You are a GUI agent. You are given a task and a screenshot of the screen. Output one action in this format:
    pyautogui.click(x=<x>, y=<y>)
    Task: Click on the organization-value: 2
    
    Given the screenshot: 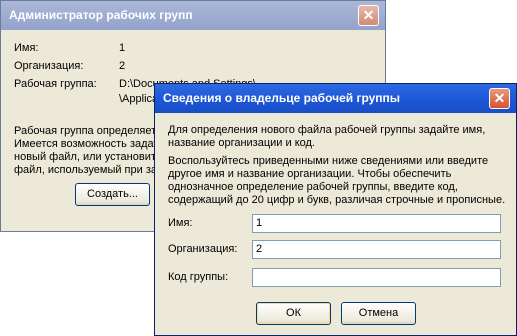 What is the action you would take?
    pyautogui.click(x=122, y=66)
    